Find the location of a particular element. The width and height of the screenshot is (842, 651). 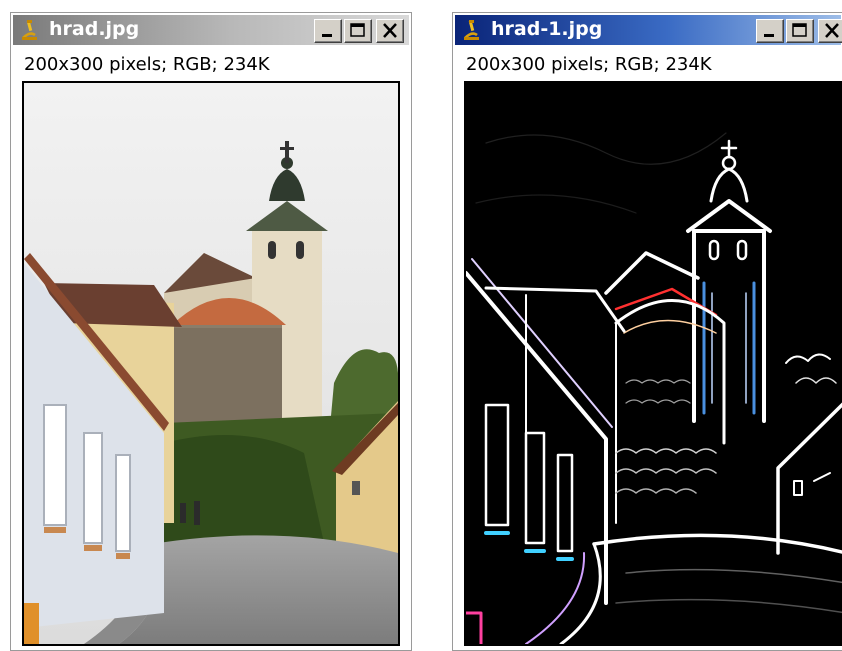

title-bar: hrad.jpg is located at coordinates (211, 30).